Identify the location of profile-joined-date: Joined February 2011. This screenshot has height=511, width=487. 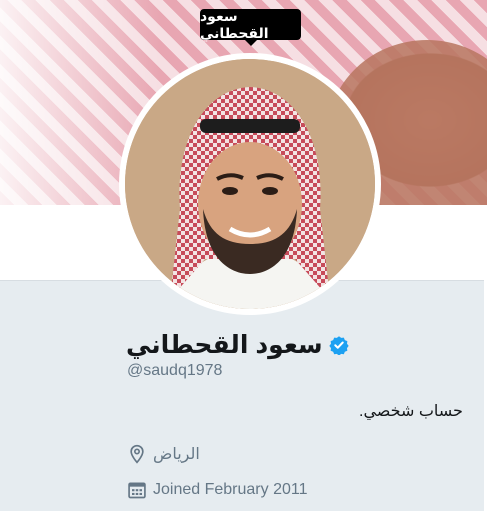
(230, 489).